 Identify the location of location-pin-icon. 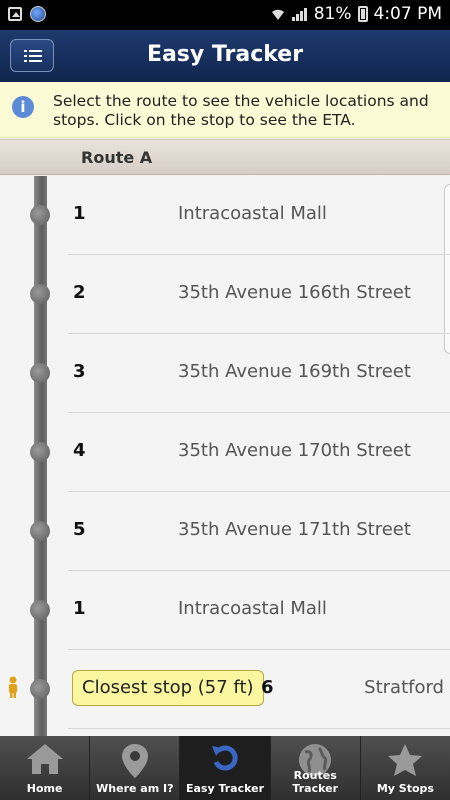
(134, 761).